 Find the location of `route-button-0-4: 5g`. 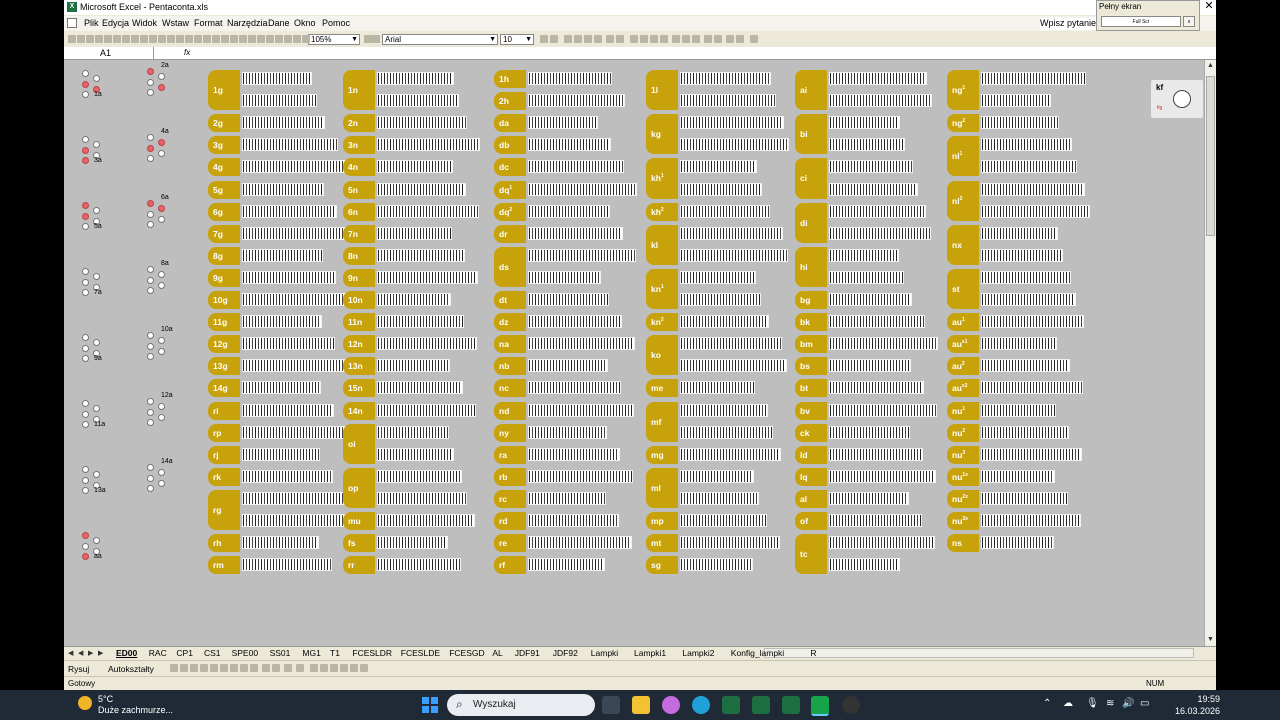

route-button-0-4: 5g is located at coordinates (224, 189).